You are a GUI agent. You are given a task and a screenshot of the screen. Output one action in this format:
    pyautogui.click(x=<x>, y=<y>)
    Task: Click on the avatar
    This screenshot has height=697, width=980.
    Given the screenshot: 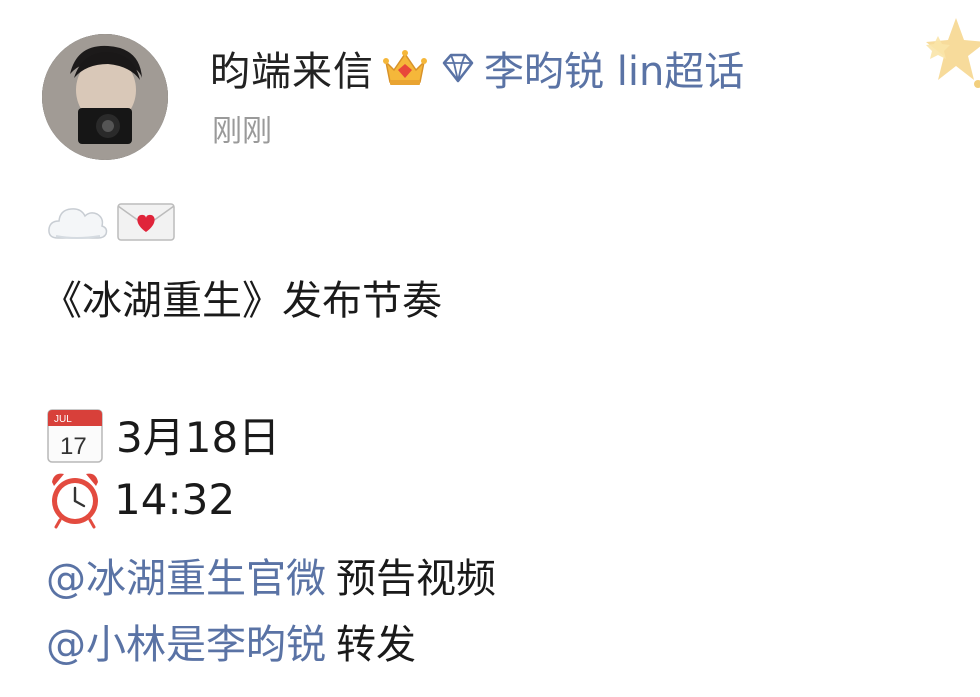 What is the action you would take?
    pyautogui.click(x=105, y=97)
    